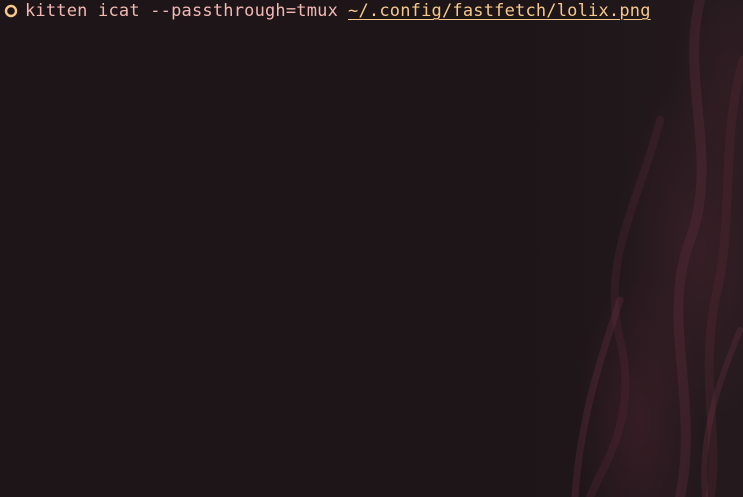  Describe the element at coordinates (499, 11) in the screenshot. I see `path-argument: ~/.config/fastfetch/lolix.png` at that location.